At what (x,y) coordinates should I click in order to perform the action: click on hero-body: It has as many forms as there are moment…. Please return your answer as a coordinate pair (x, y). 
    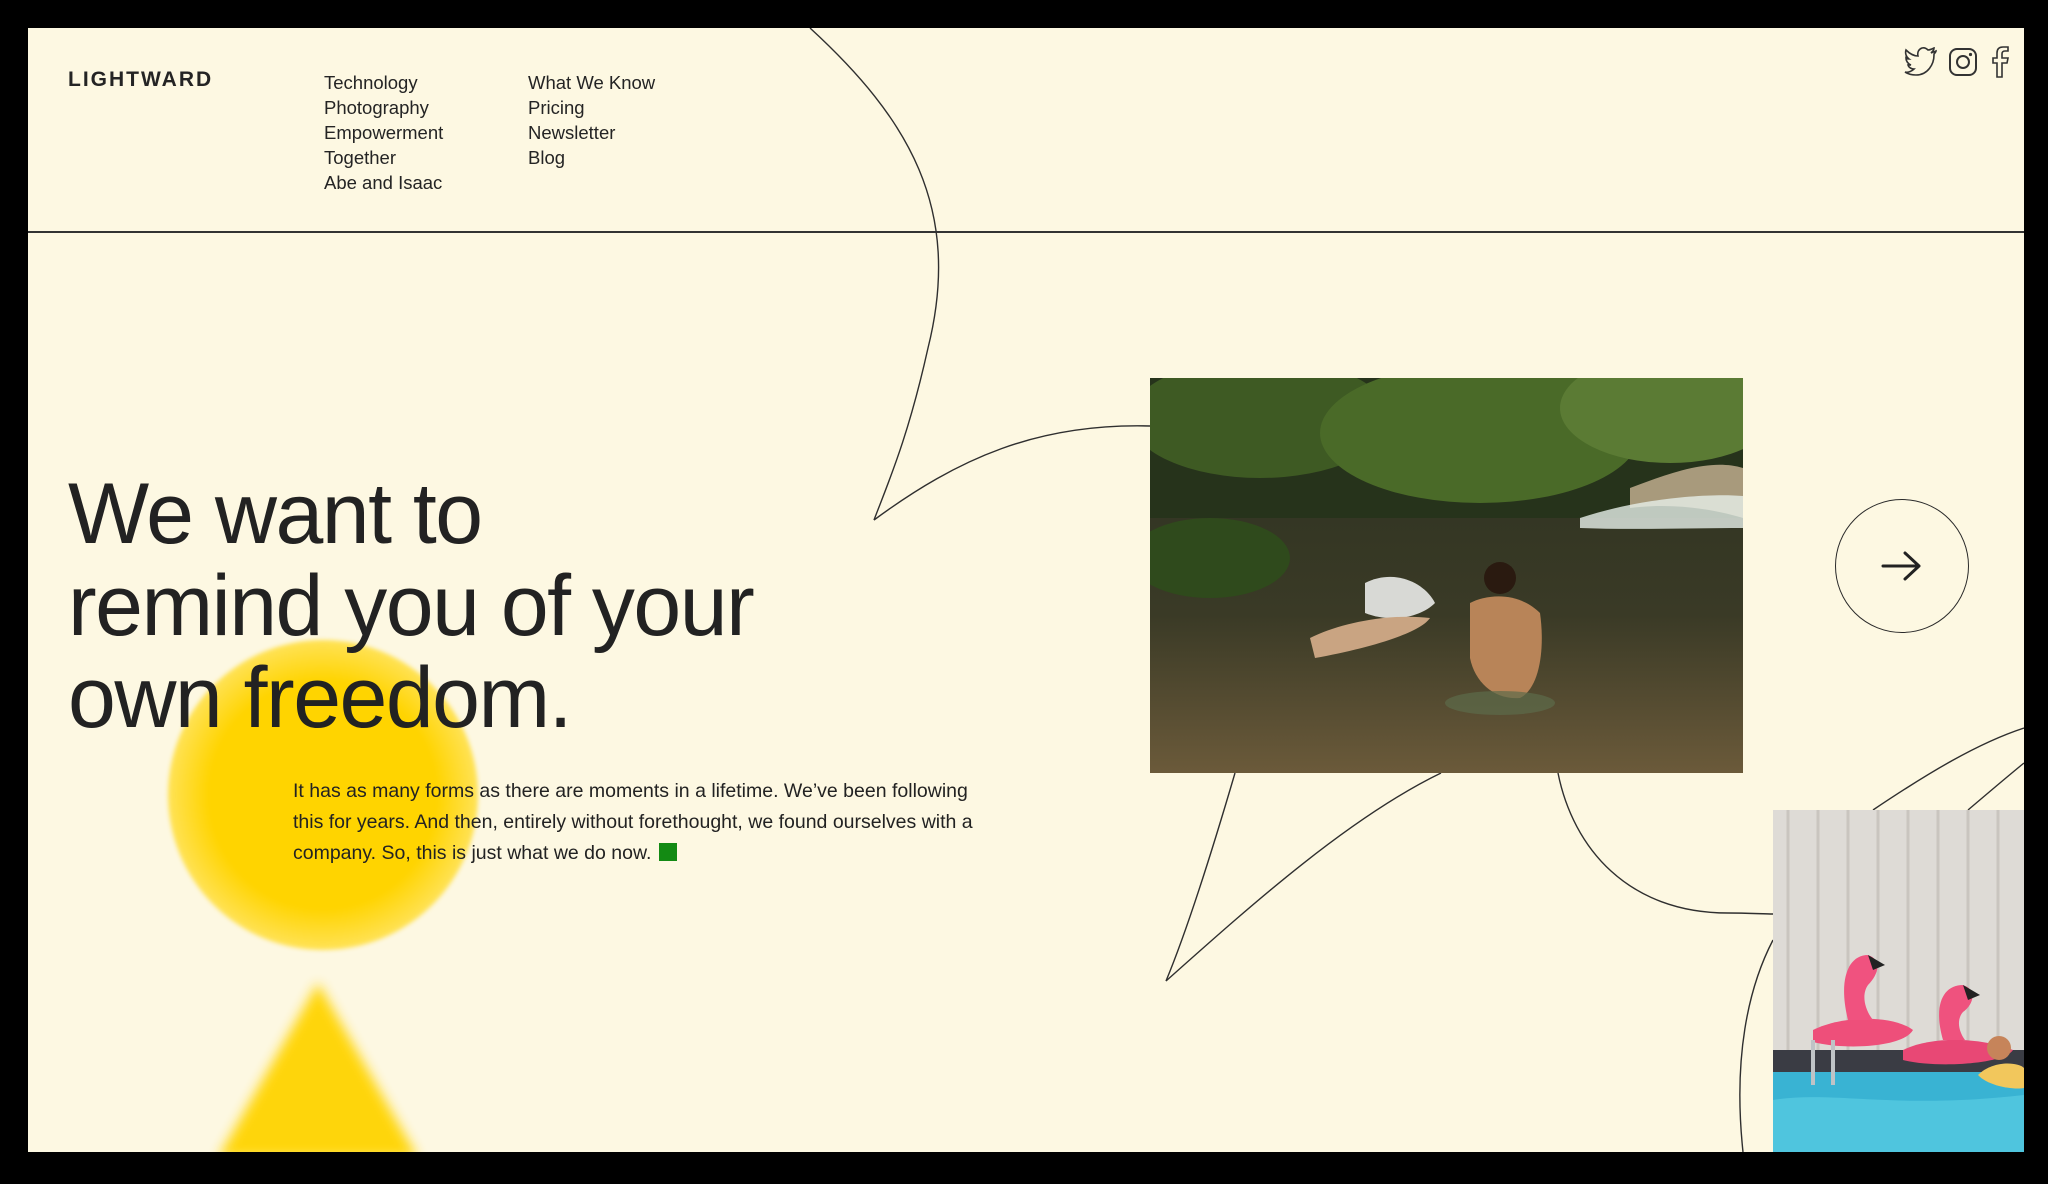
    Looking at the image, I should click on (638, 822).